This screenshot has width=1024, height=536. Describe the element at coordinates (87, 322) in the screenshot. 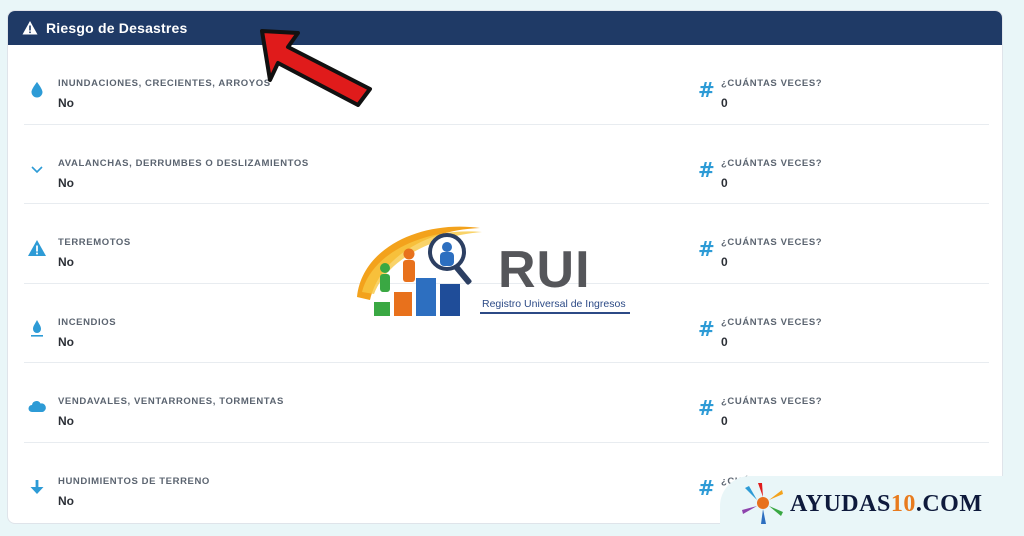

I see `risk-label: INCENDIOS` at that location.